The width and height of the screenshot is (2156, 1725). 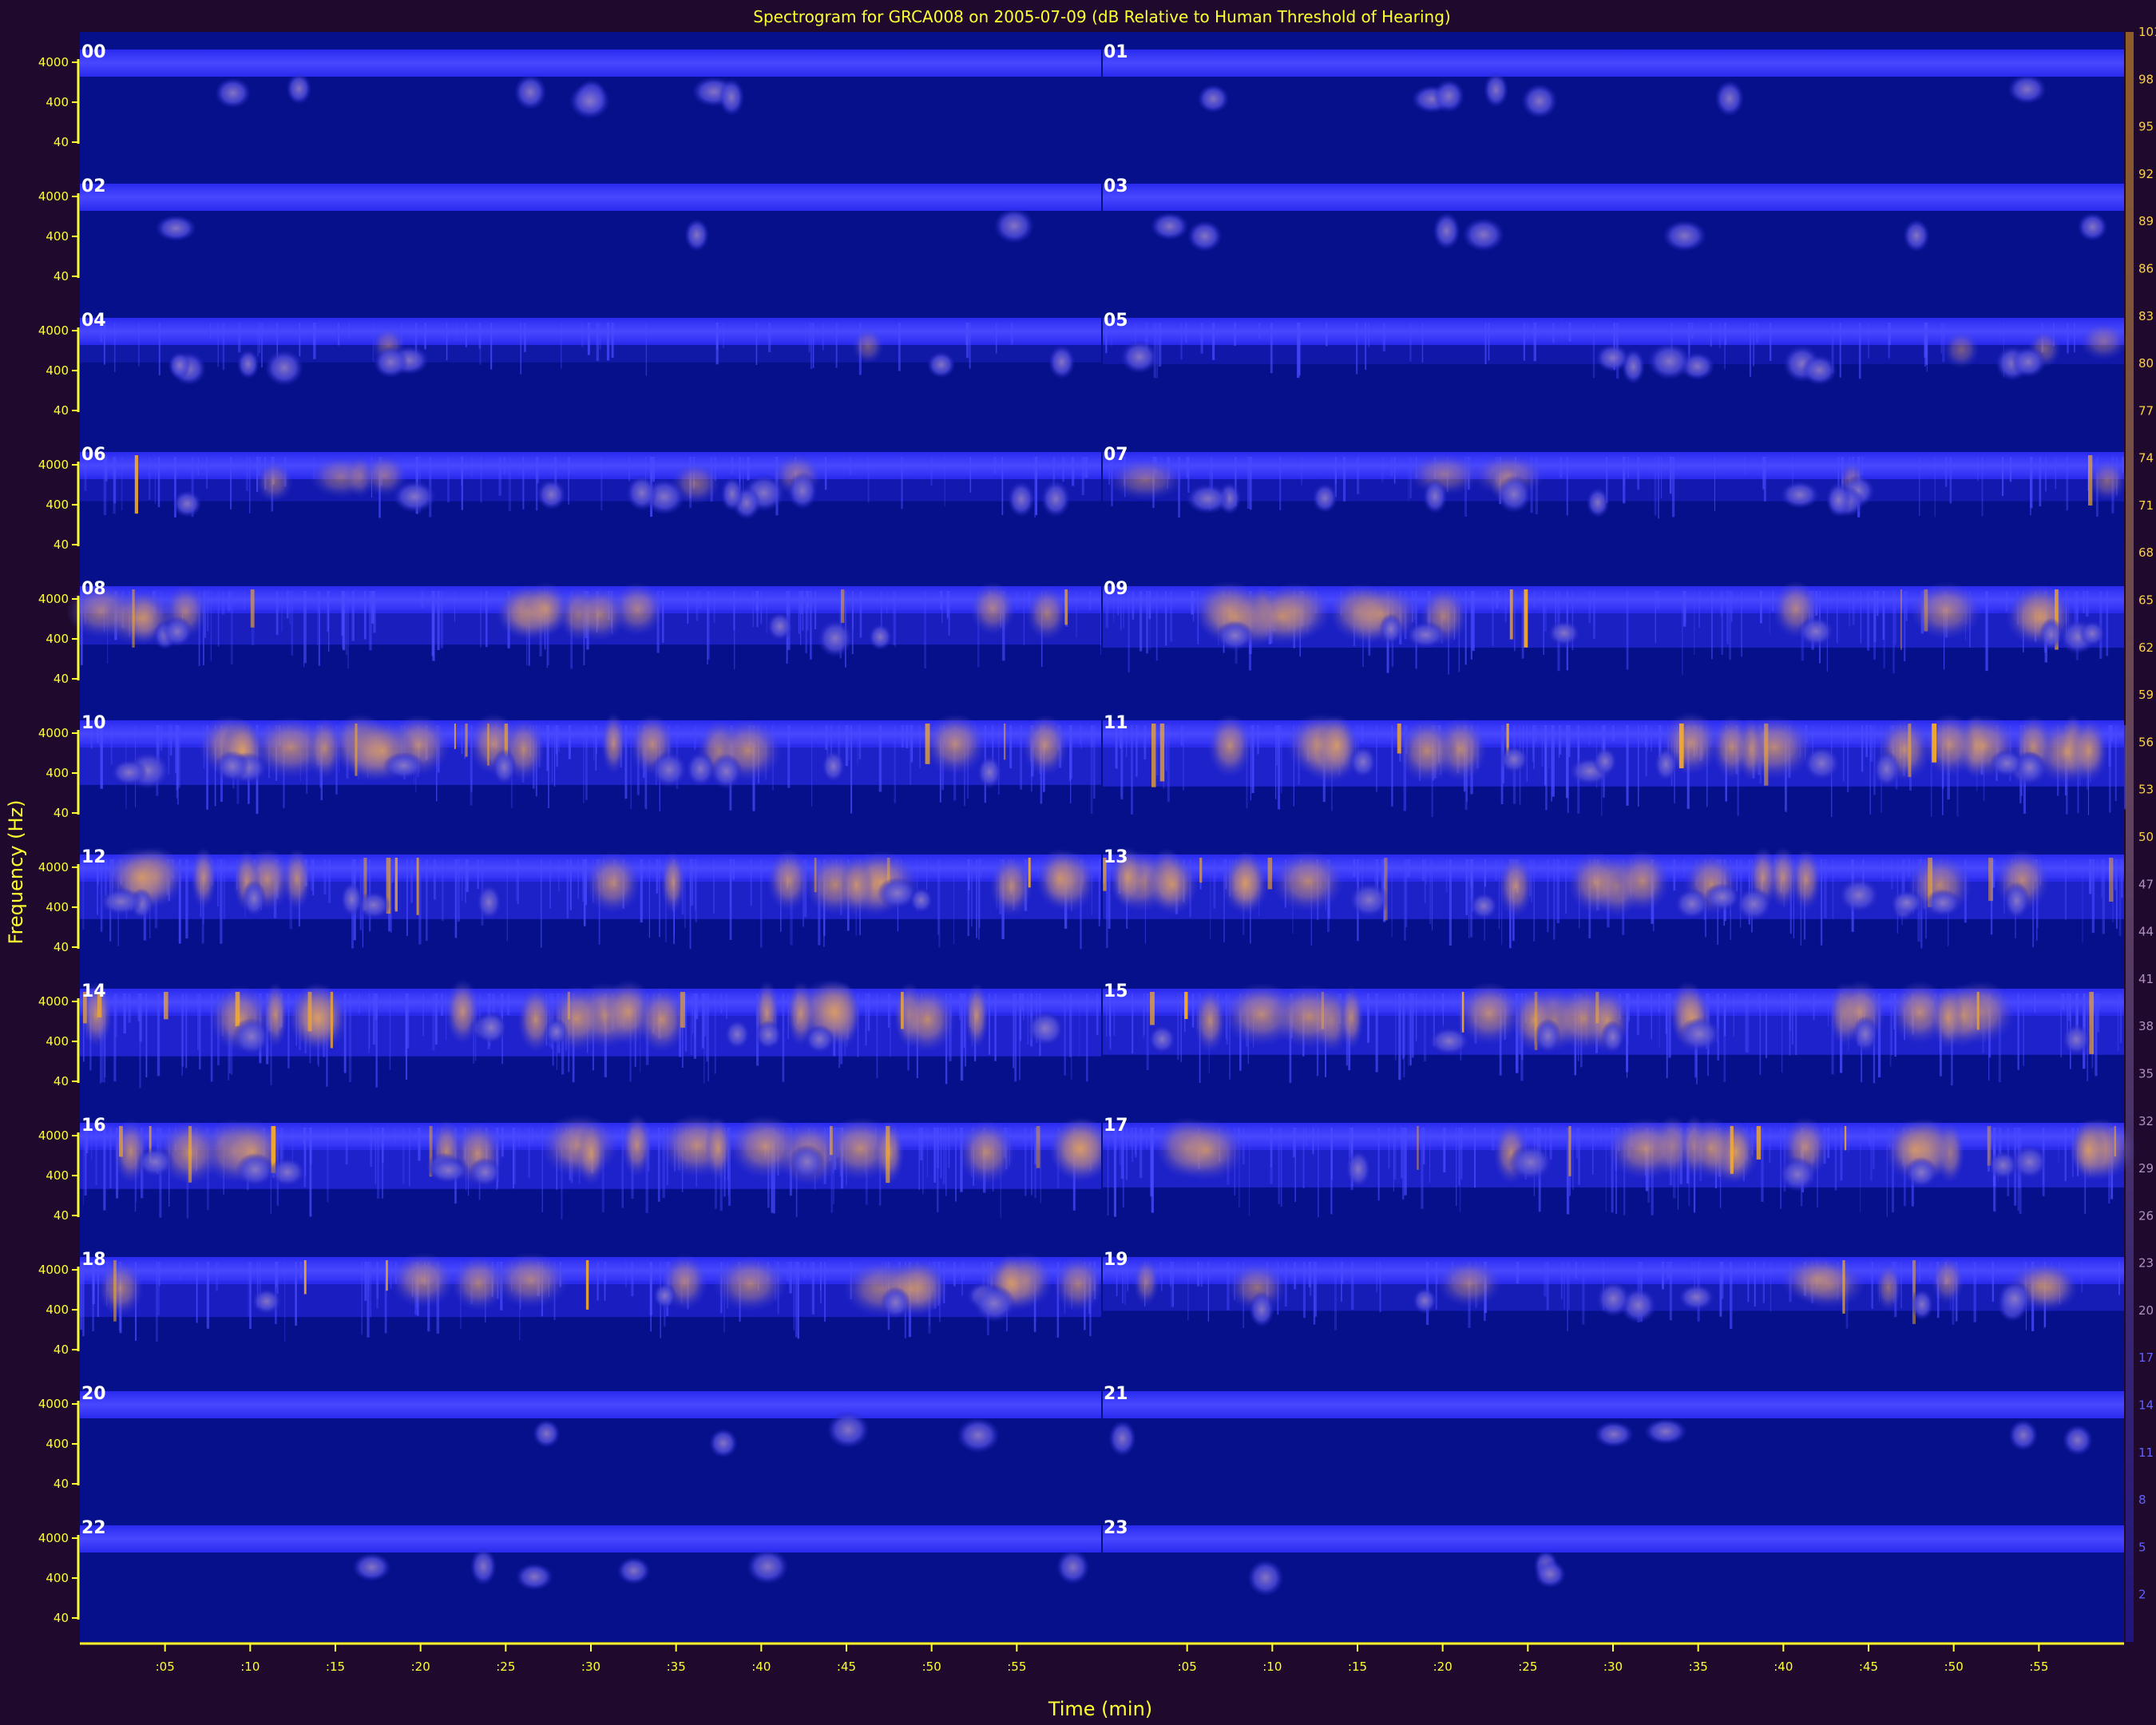 I want to click on colorbar-label: 59, so click(x=2146, y=695).